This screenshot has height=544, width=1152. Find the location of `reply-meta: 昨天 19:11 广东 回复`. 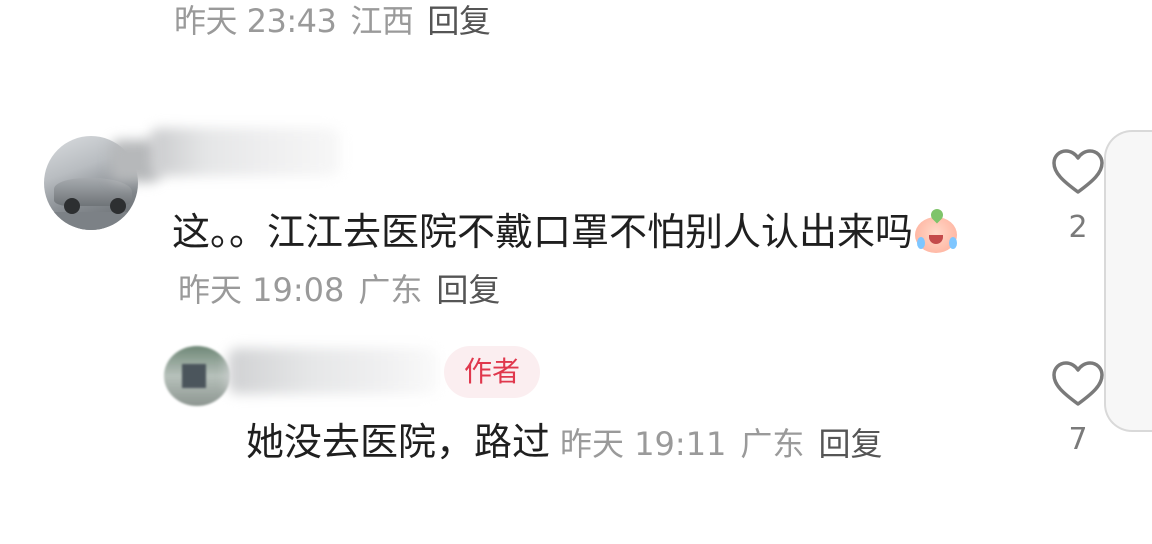

reply-meta: 昨天 19:11 广东 回复 is located at coordinates (728, 444).